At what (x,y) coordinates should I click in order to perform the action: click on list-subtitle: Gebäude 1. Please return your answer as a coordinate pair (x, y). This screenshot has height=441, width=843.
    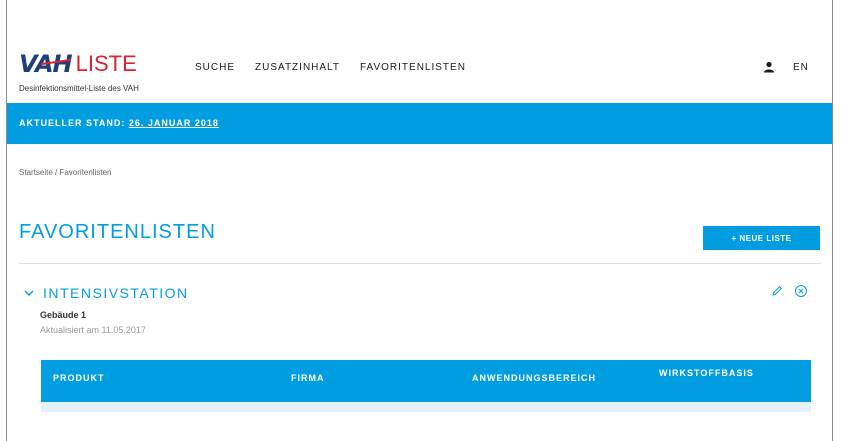
    Looking at the image, I should click on (63, 315).